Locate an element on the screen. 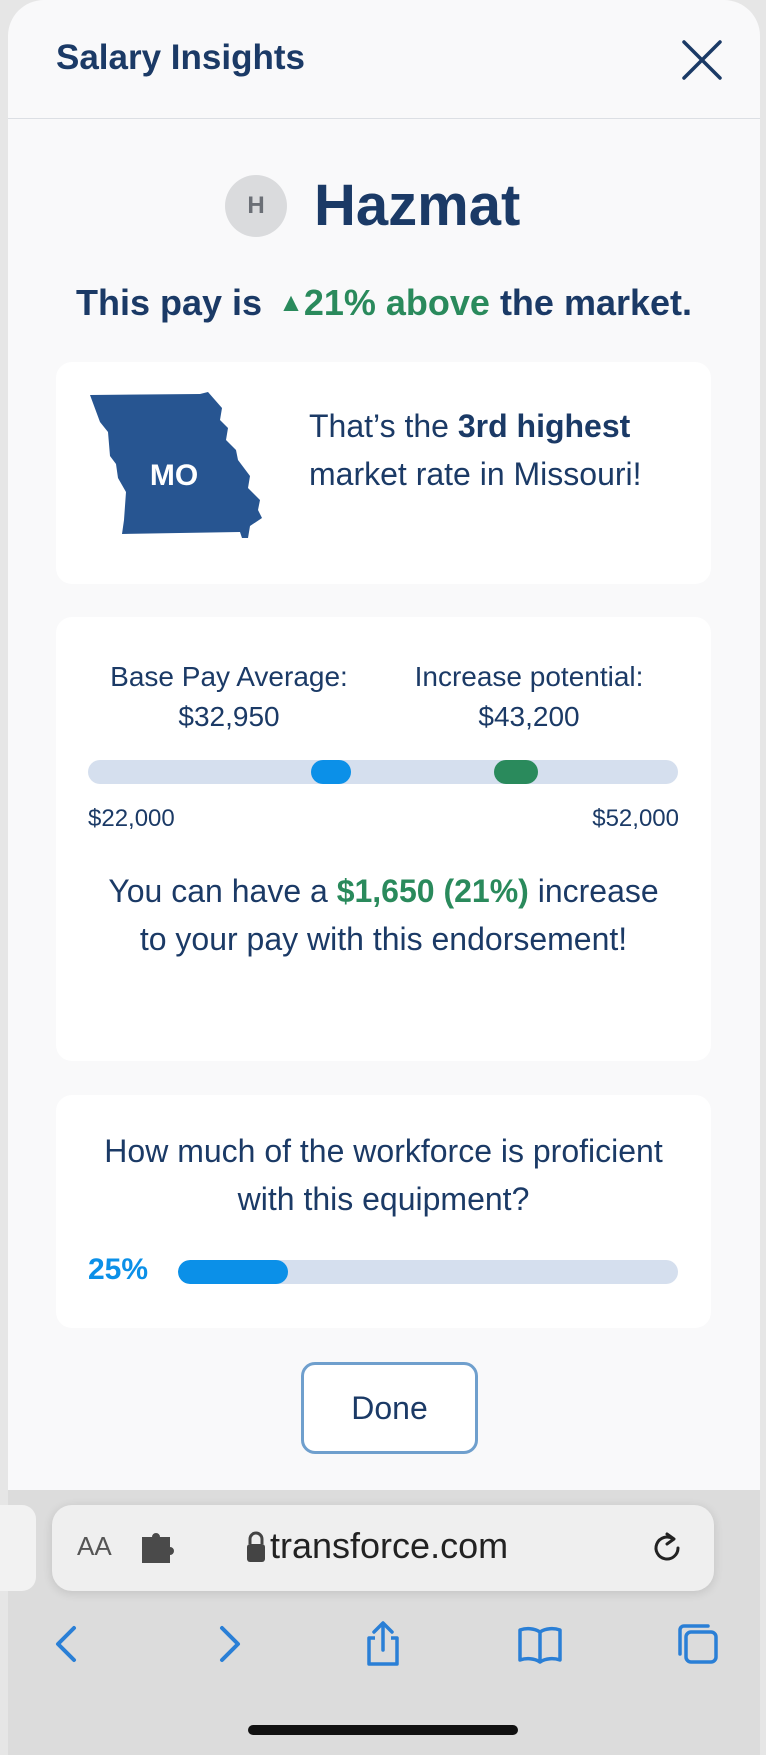  missouri-map-icon: MO is located at coordinates (176, 465).